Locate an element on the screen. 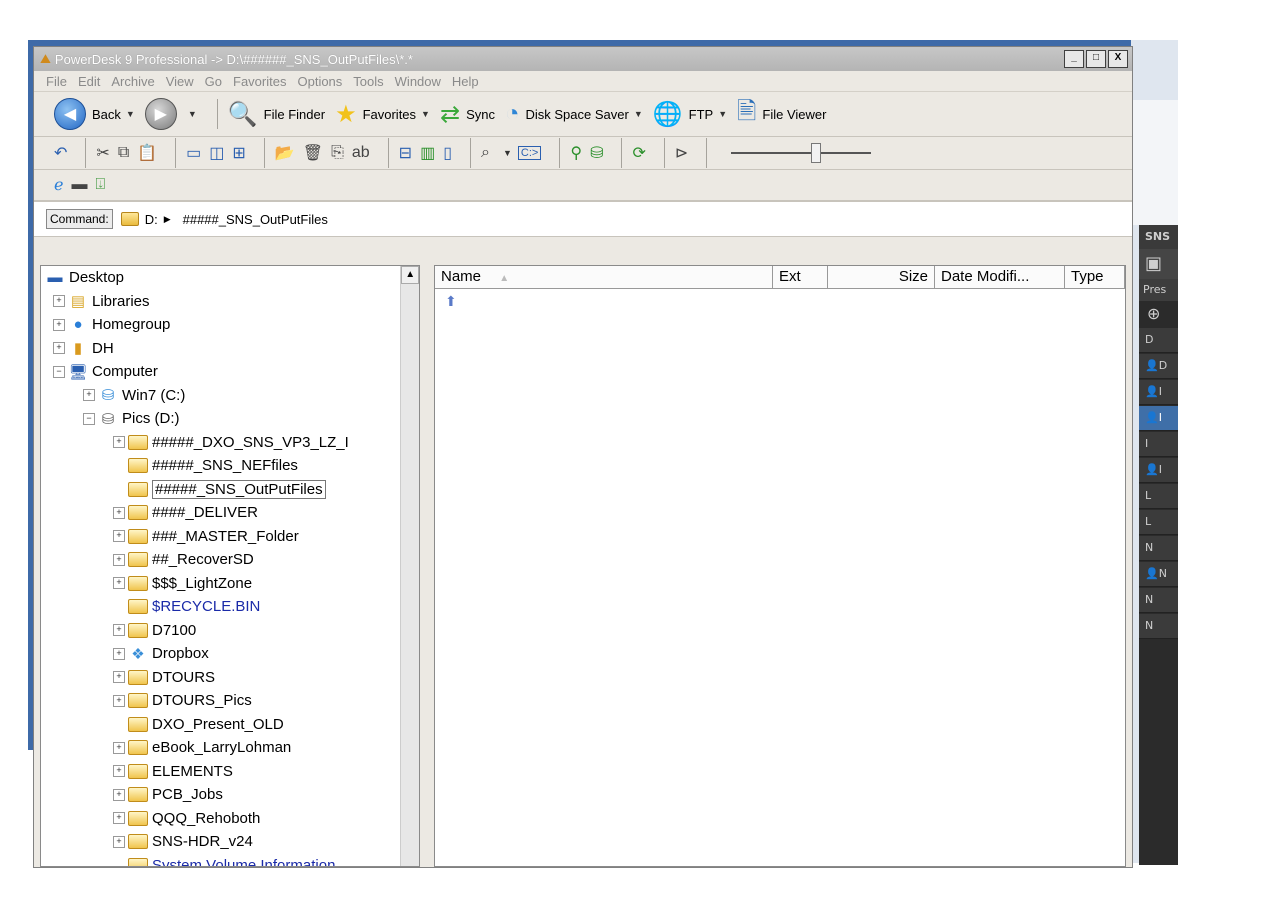 The width and height of the screenshot is (1280, 900). column-header-size: Size is located at coordinates (881, 277).